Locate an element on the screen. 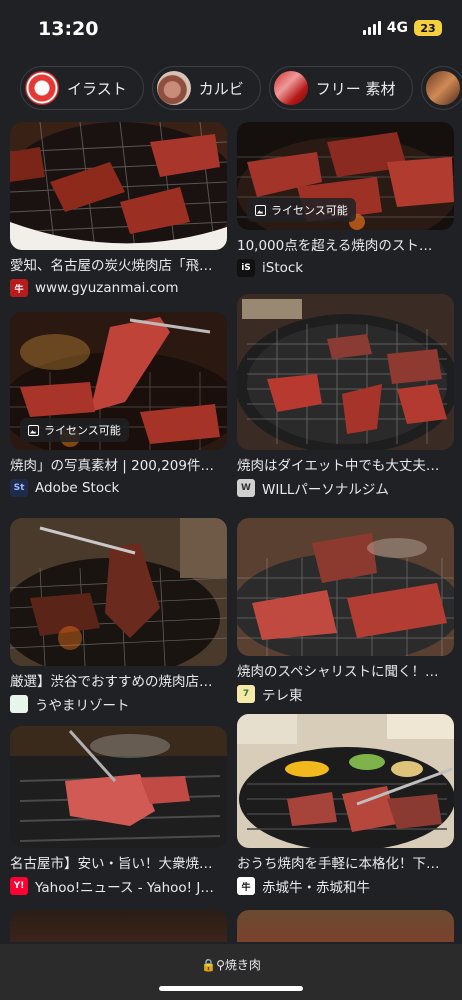 The width and height of the screenshot is (462, 1000). address-bar: 🔒⚲焼き肉 is located at coordinates (231, 964).